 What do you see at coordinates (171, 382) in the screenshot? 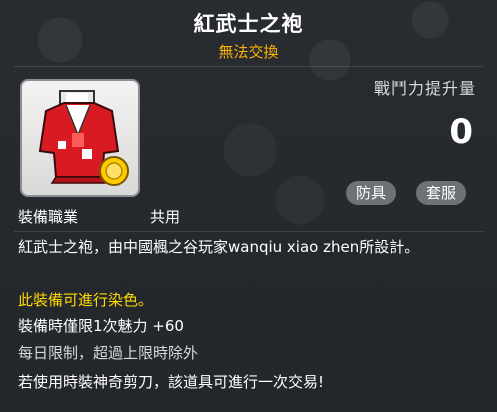
I see `trade-note: 若使用時裝神奇剪刀，該道具可進行一次交易!` at bounding box center [171, 382].